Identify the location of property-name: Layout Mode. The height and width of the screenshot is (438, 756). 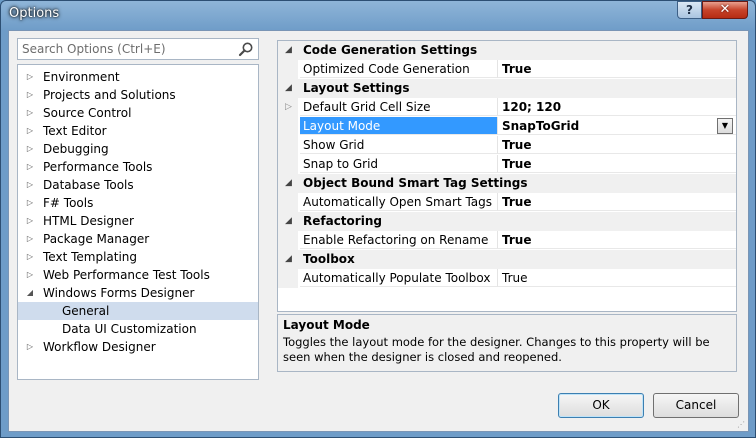
(399, 126).